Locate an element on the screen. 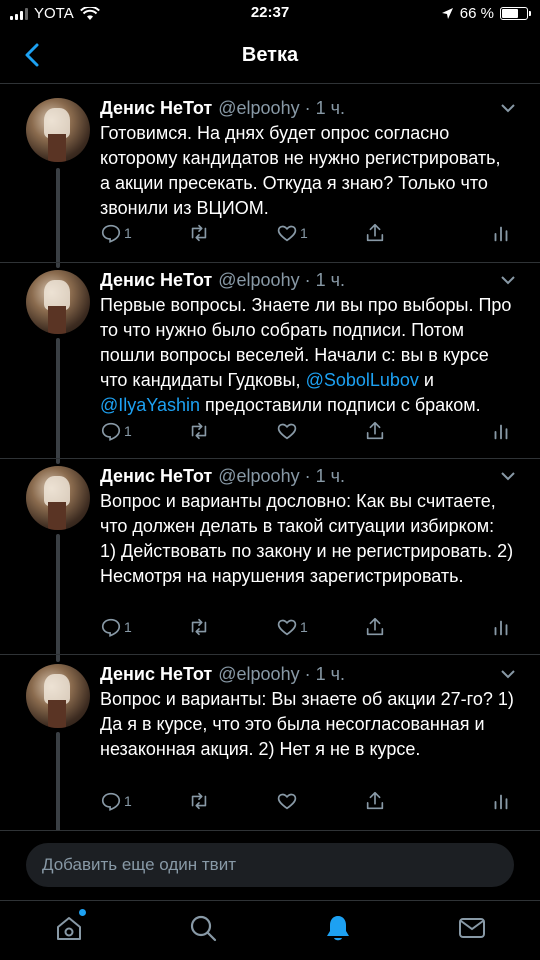  tweet-text-part: предоставили подписи с браком. is located at coordinates (340, 405).